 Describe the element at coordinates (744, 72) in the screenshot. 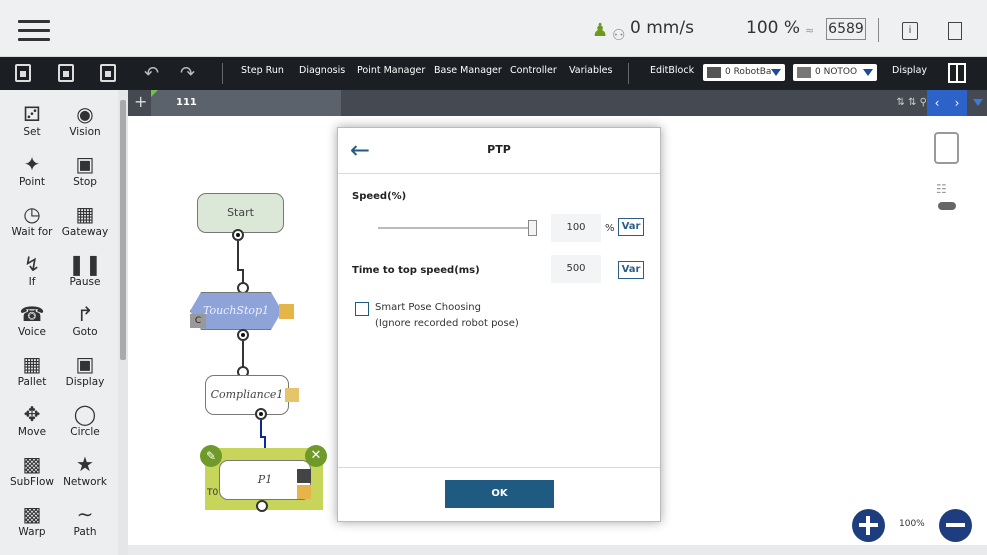

I see `robot-base-select: 0 RobotBa` at that location.